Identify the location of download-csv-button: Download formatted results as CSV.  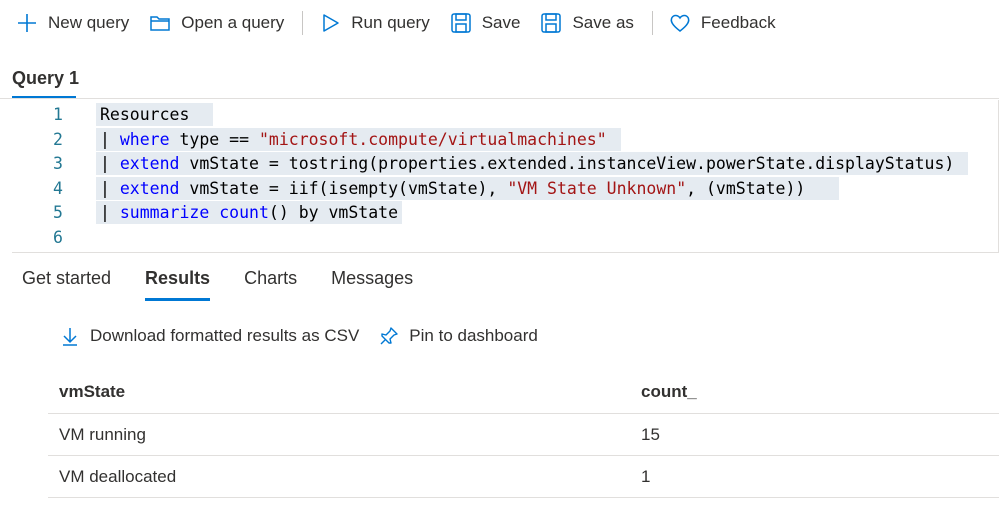
(209, 336).